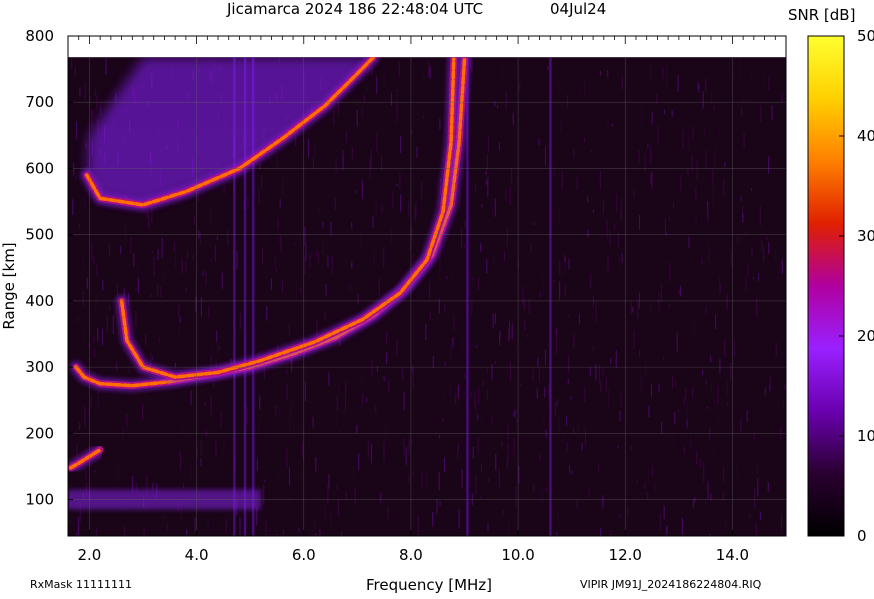 This screenshot has width=874, height=599. What do you see at coordinates (865, 136) in the screenshot?
I see `colorbar-tick-label-4: 40` at bounding box center [865, 136].